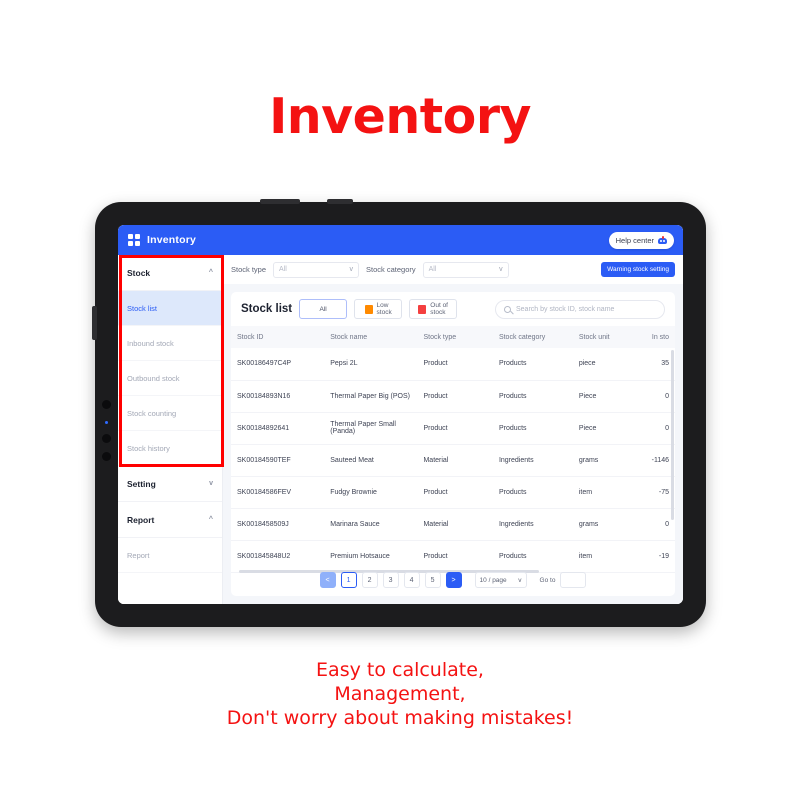 The height and width of the screenshot is (800, 800). I want to click on pagination-page-3: 3, so click(390, 580).